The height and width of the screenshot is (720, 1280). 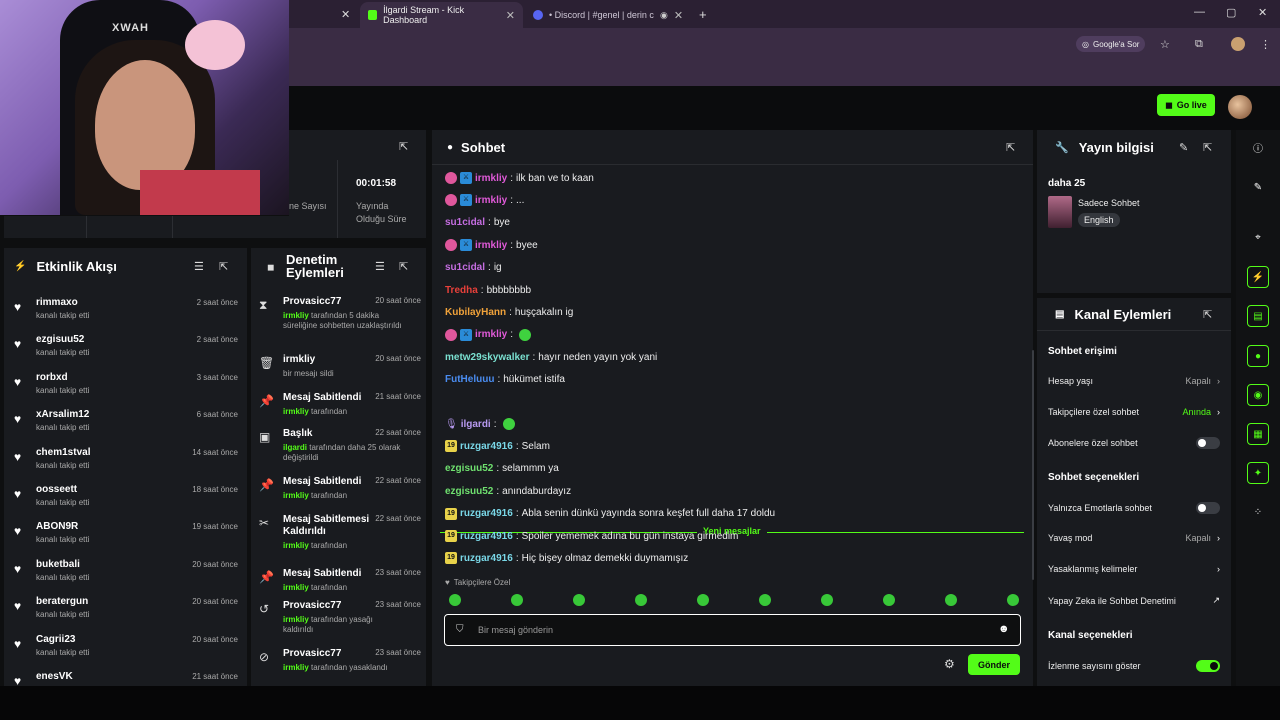 I want to click on edit-icon: ✎, so click(x=1258, y=187).